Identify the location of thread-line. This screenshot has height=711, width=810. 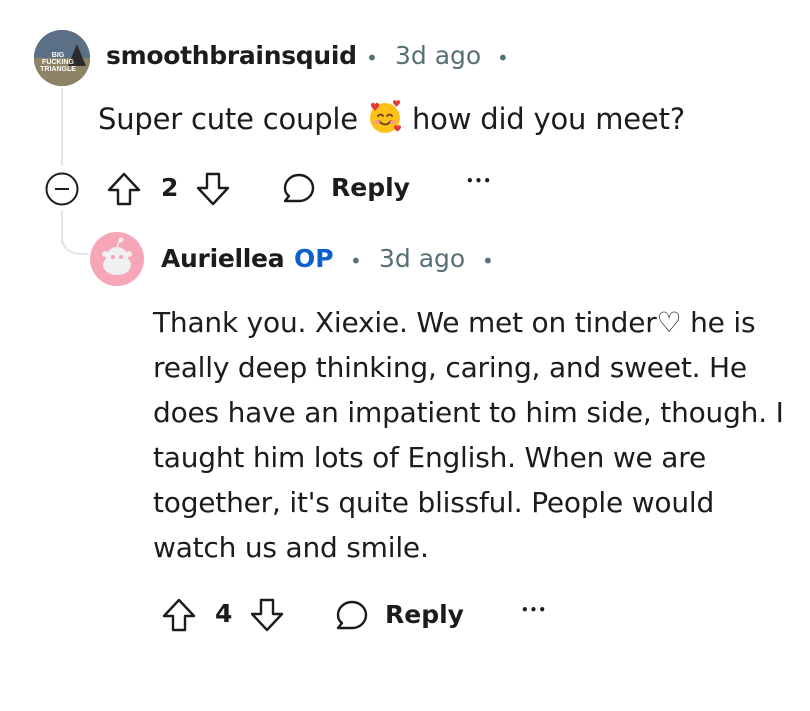
(62, 127).